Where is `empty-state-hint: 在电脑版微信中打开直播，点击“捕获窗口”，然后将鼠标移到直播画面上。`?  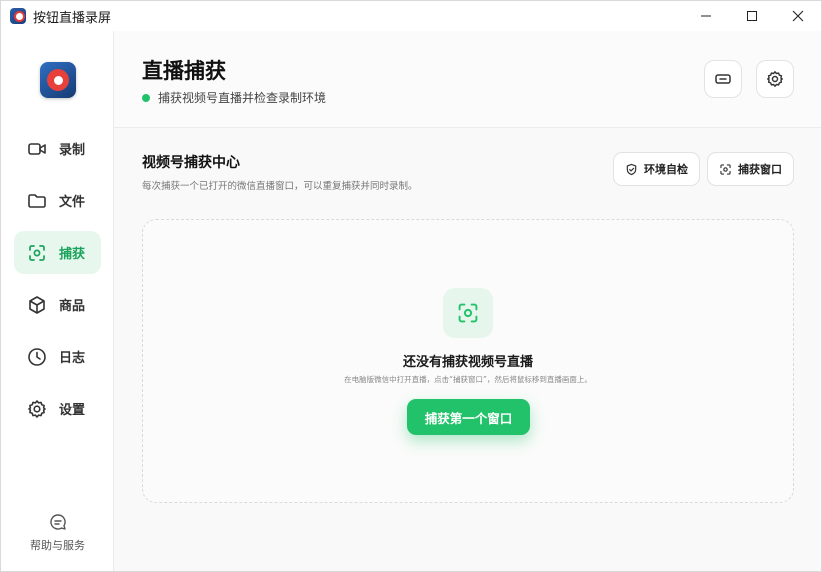
empty-state-hint: 在电脑版微信中打开直播，点击“捕获窗口”，然后将鼠标移到直播画面上。 is located at coordinates (468, 379).